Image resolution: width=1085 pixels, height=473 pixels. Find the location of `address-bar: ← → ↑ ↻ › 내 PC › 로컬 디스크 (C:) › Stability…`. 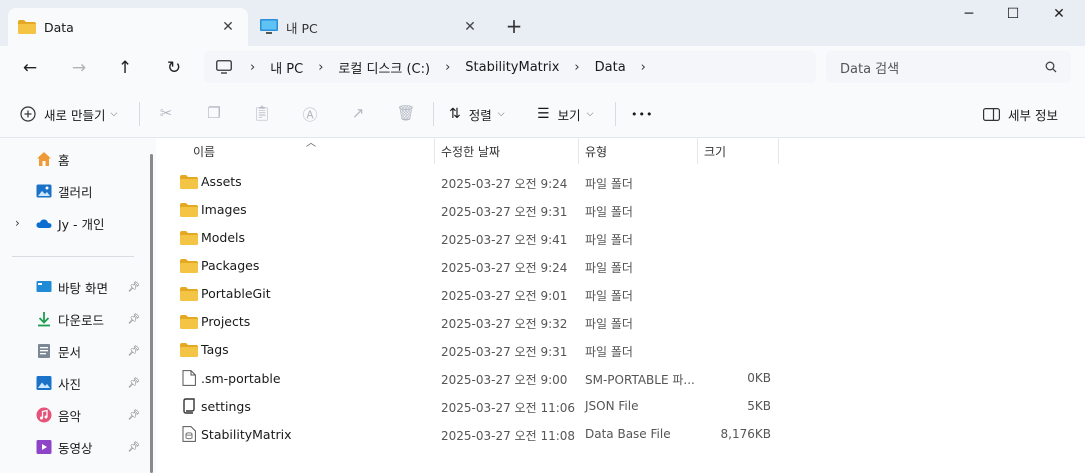

address-bar: ← → ↑ ↻ › 내 PC › 로컬 디스크 (C:) › Stability… is located at coordinates (542, 68).